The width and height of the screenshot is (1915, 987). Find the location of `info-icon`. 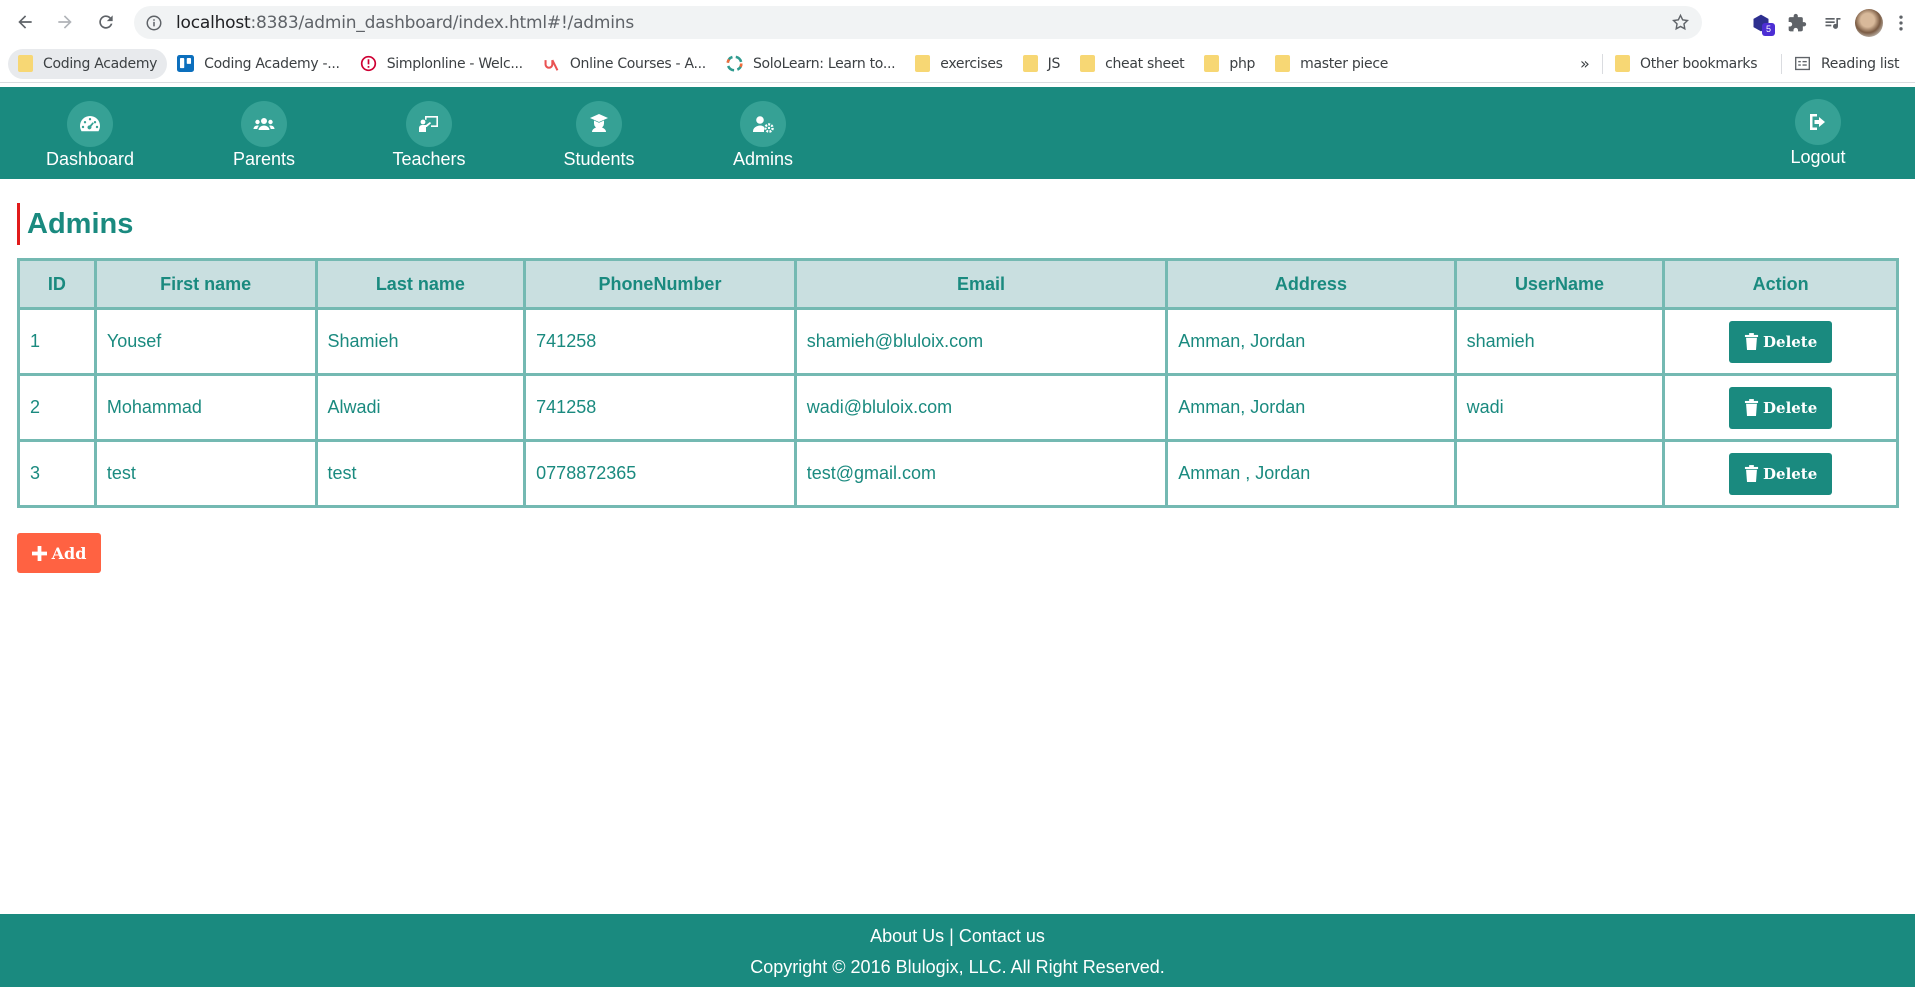

info-icon is located at coordinates (154, 23).